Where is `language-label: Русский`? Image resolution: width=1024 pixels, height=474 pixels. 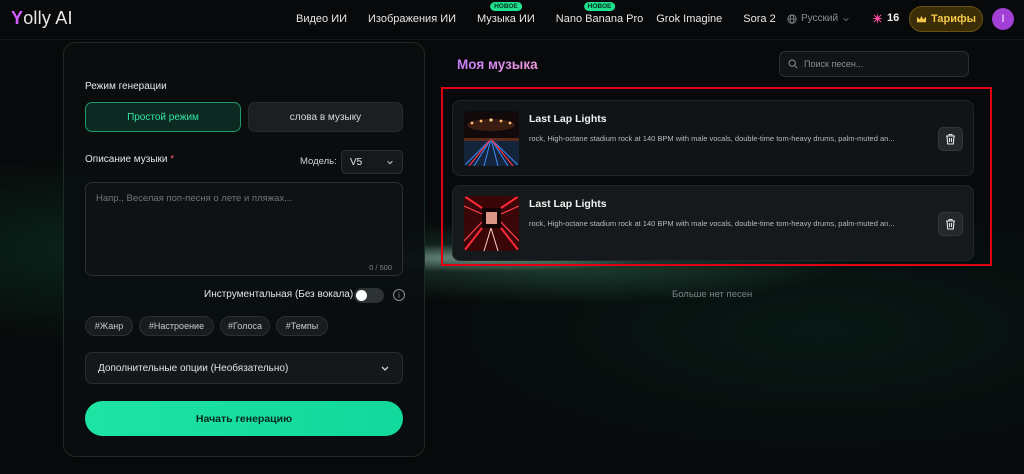 language-label: Русский is located at coordinates (820, 18).